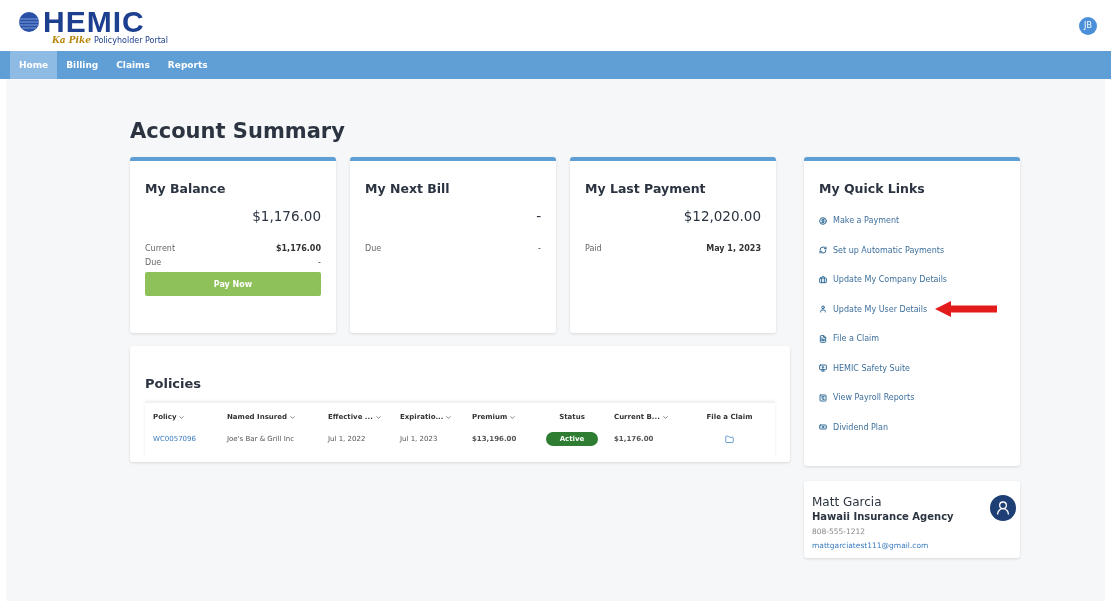 The height and width of the screenshot is (605, 1111). I want to click on field-label: Paid, so click(593, 249).